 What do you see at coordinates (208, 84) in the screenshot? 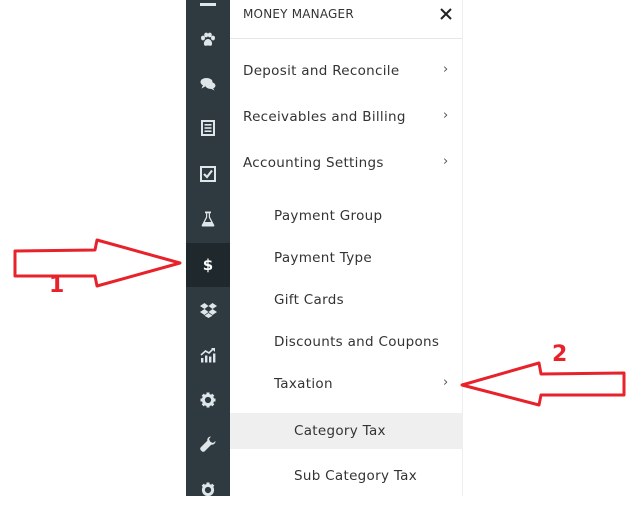
I see `chat-icon` at bounding box center [208, 84].